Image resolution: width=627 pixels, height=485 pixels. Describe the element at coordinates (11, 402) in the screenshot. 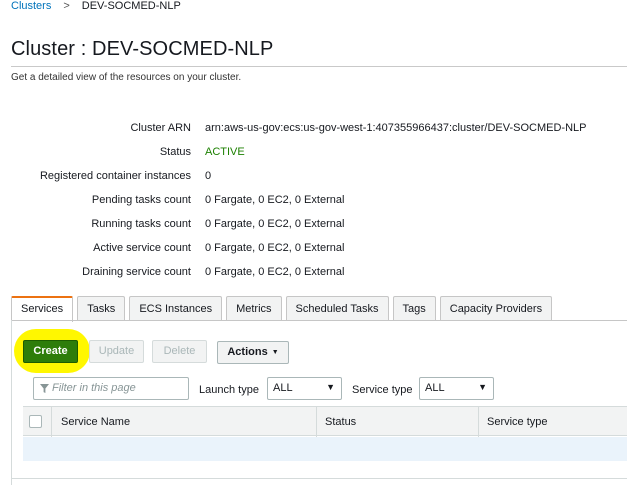

I see `panel-left-border` at that location.